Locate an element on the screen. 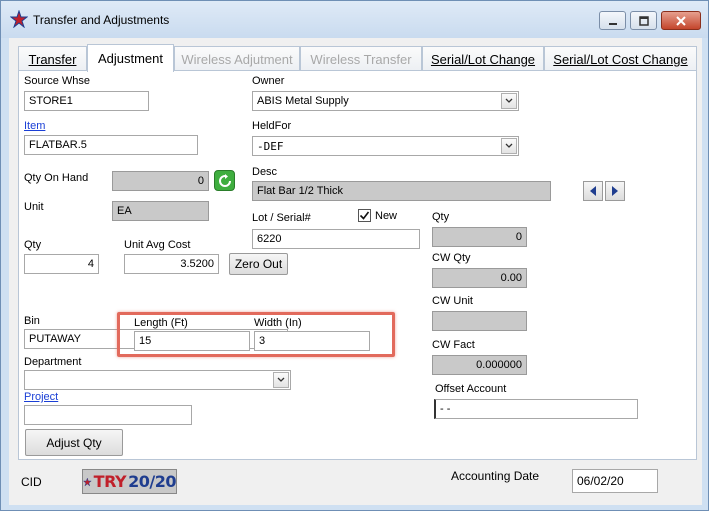 This screenshot has width=709, height=511. source-whse-field: STORE1 is located at coordinates (86, 101).